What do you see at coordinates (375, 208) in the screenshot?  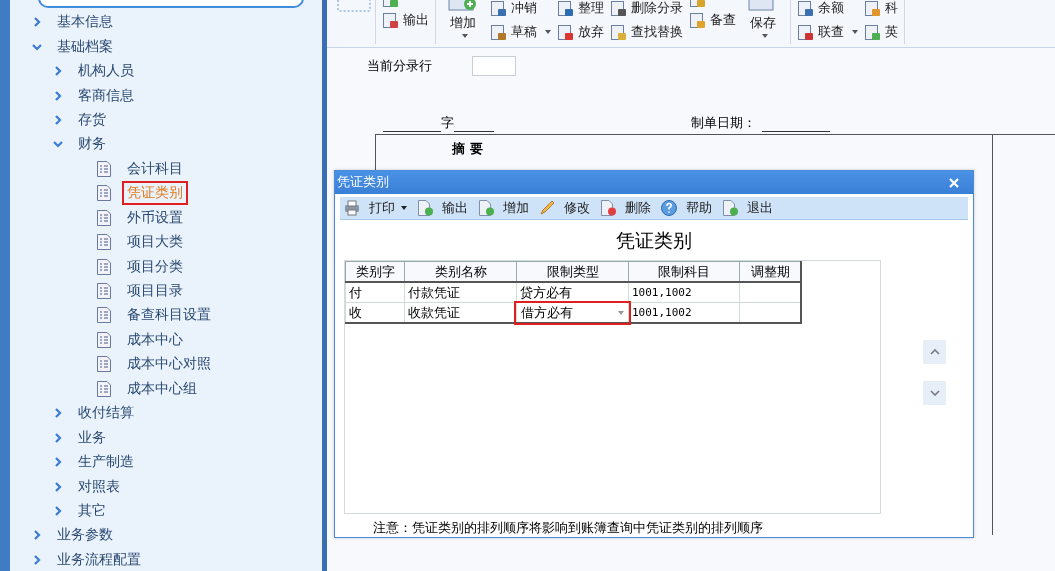 I see `toolbar-button: 打印` at bounding box center [375, 208].